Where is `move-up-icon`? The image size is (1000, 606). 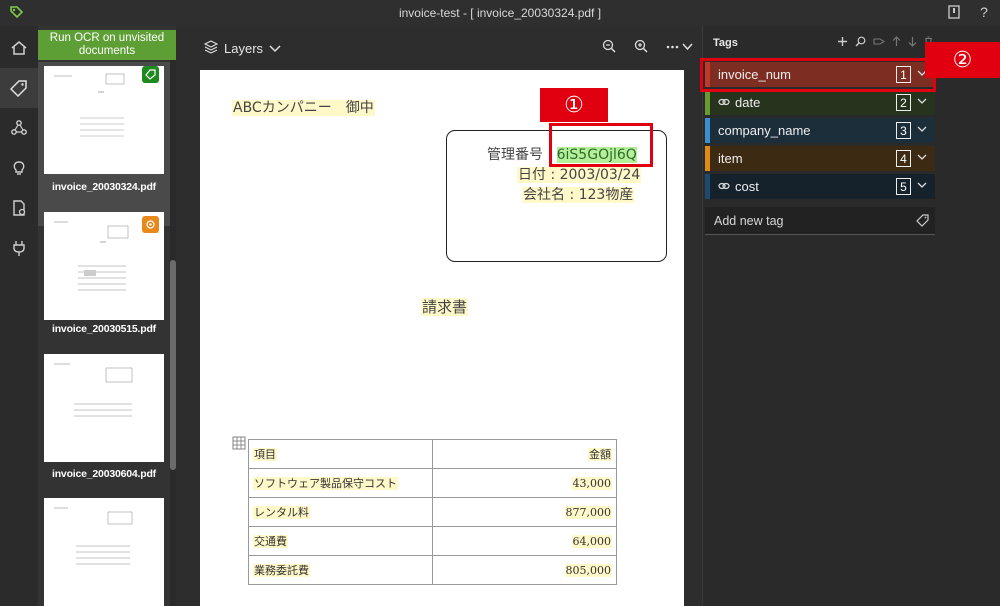 move-up-icon is located at coordinates (896, 43).